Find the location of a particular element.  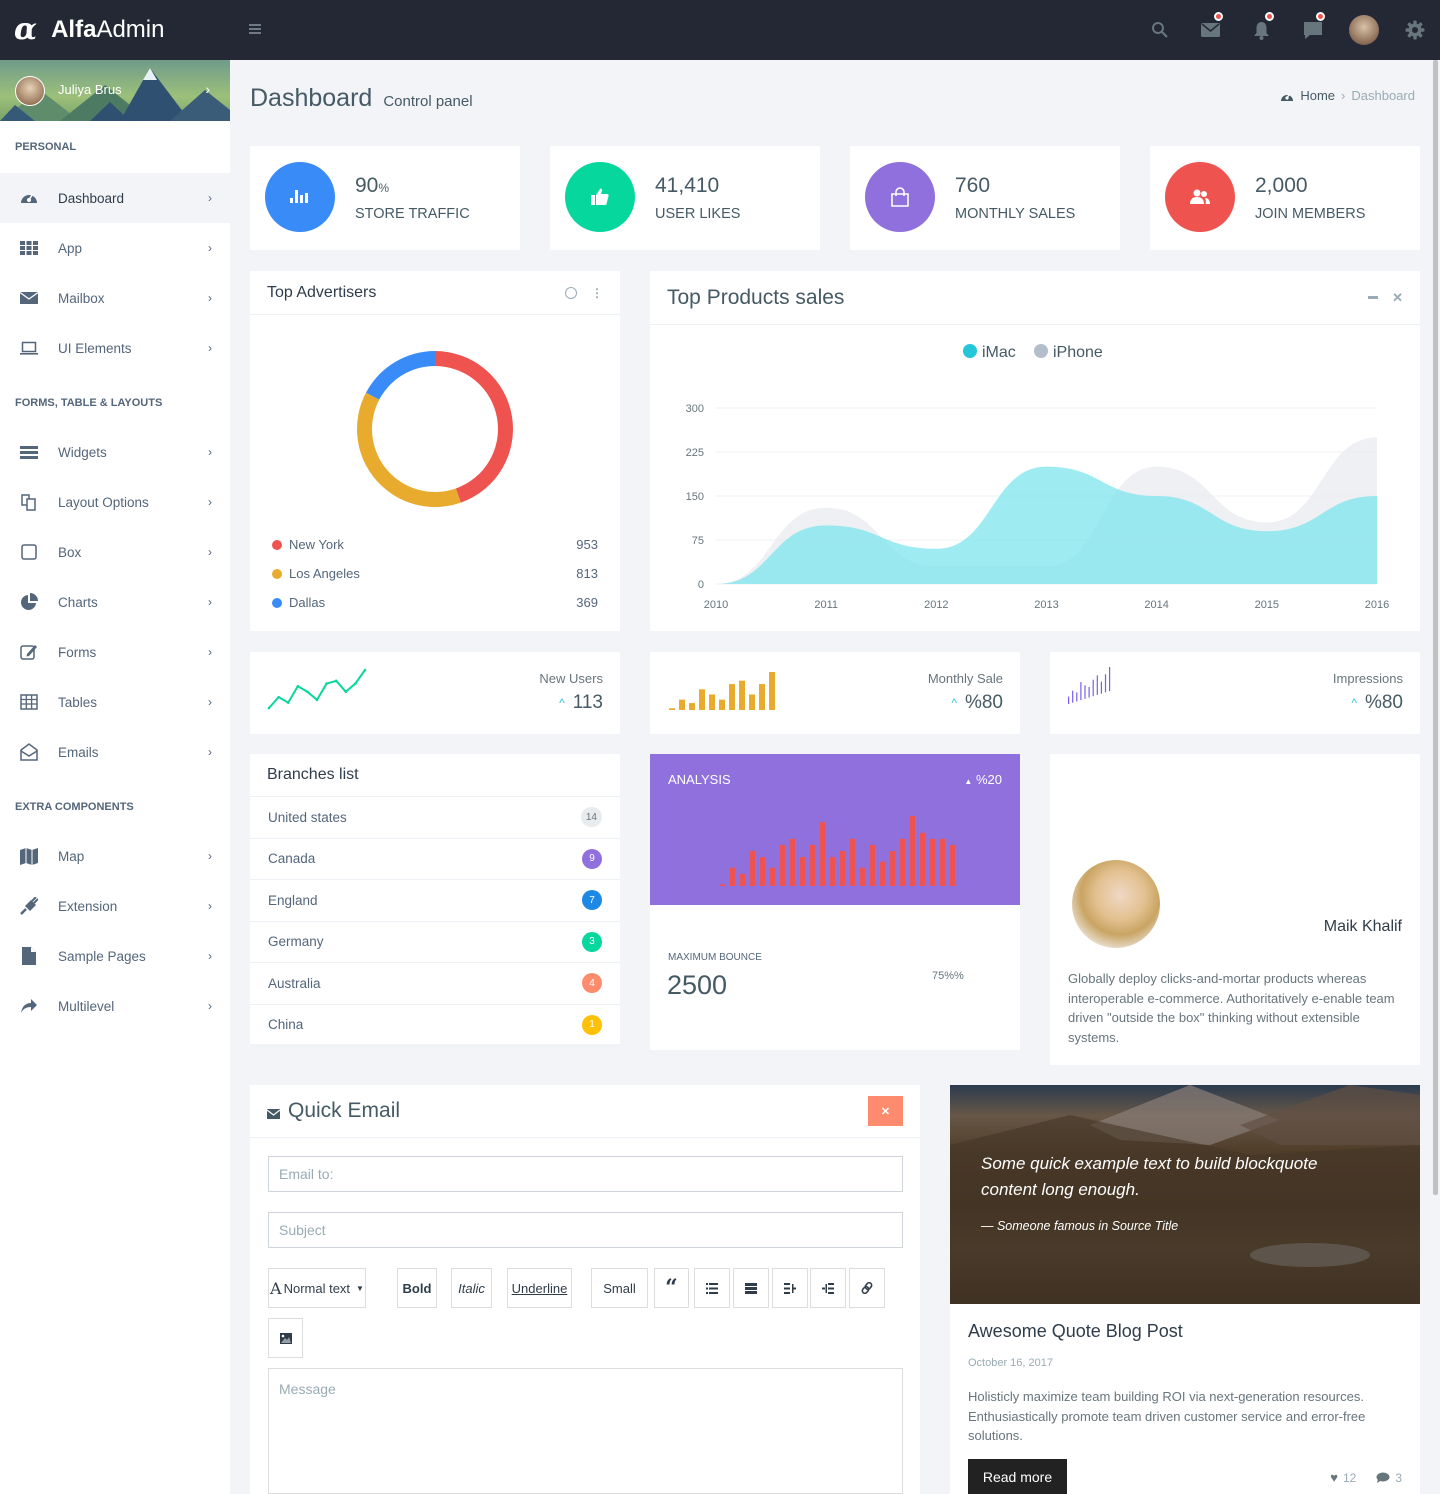

sidebar-item-label: Emails is located at coordinates (78, 752).